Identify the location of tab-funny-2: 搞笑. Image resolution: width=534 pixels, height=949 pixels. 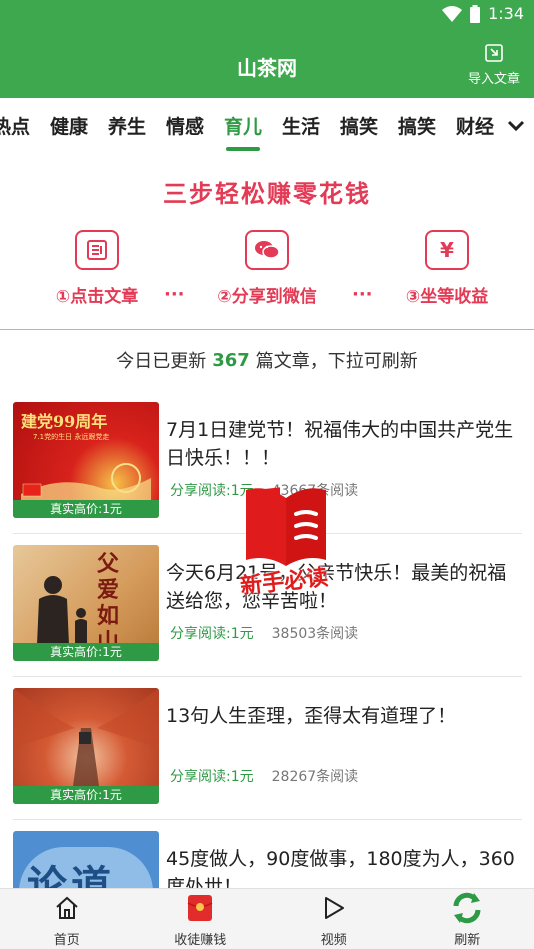
(417, 125).